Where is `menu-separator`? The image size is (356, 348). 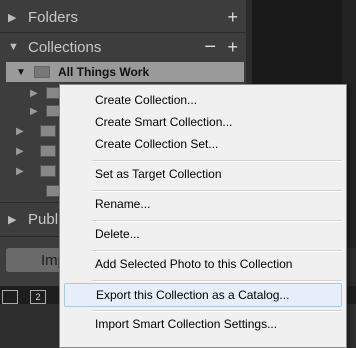 menu-separator is located at coordinates (217, 281).